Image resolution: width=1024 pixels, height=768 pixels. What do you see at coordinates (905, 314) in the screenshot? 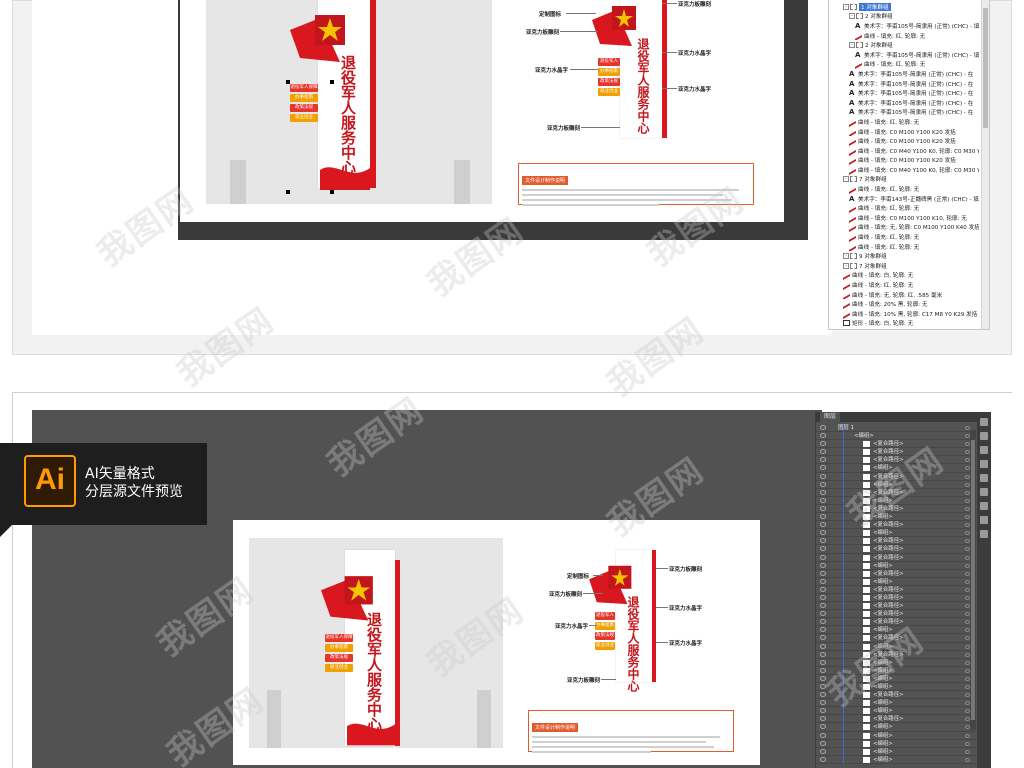
I see `object-item: 曲线 - 填充: 10% 黑, 轮廓: C17 M8 Y0 K29 发括` at bounding box center [905, 314].